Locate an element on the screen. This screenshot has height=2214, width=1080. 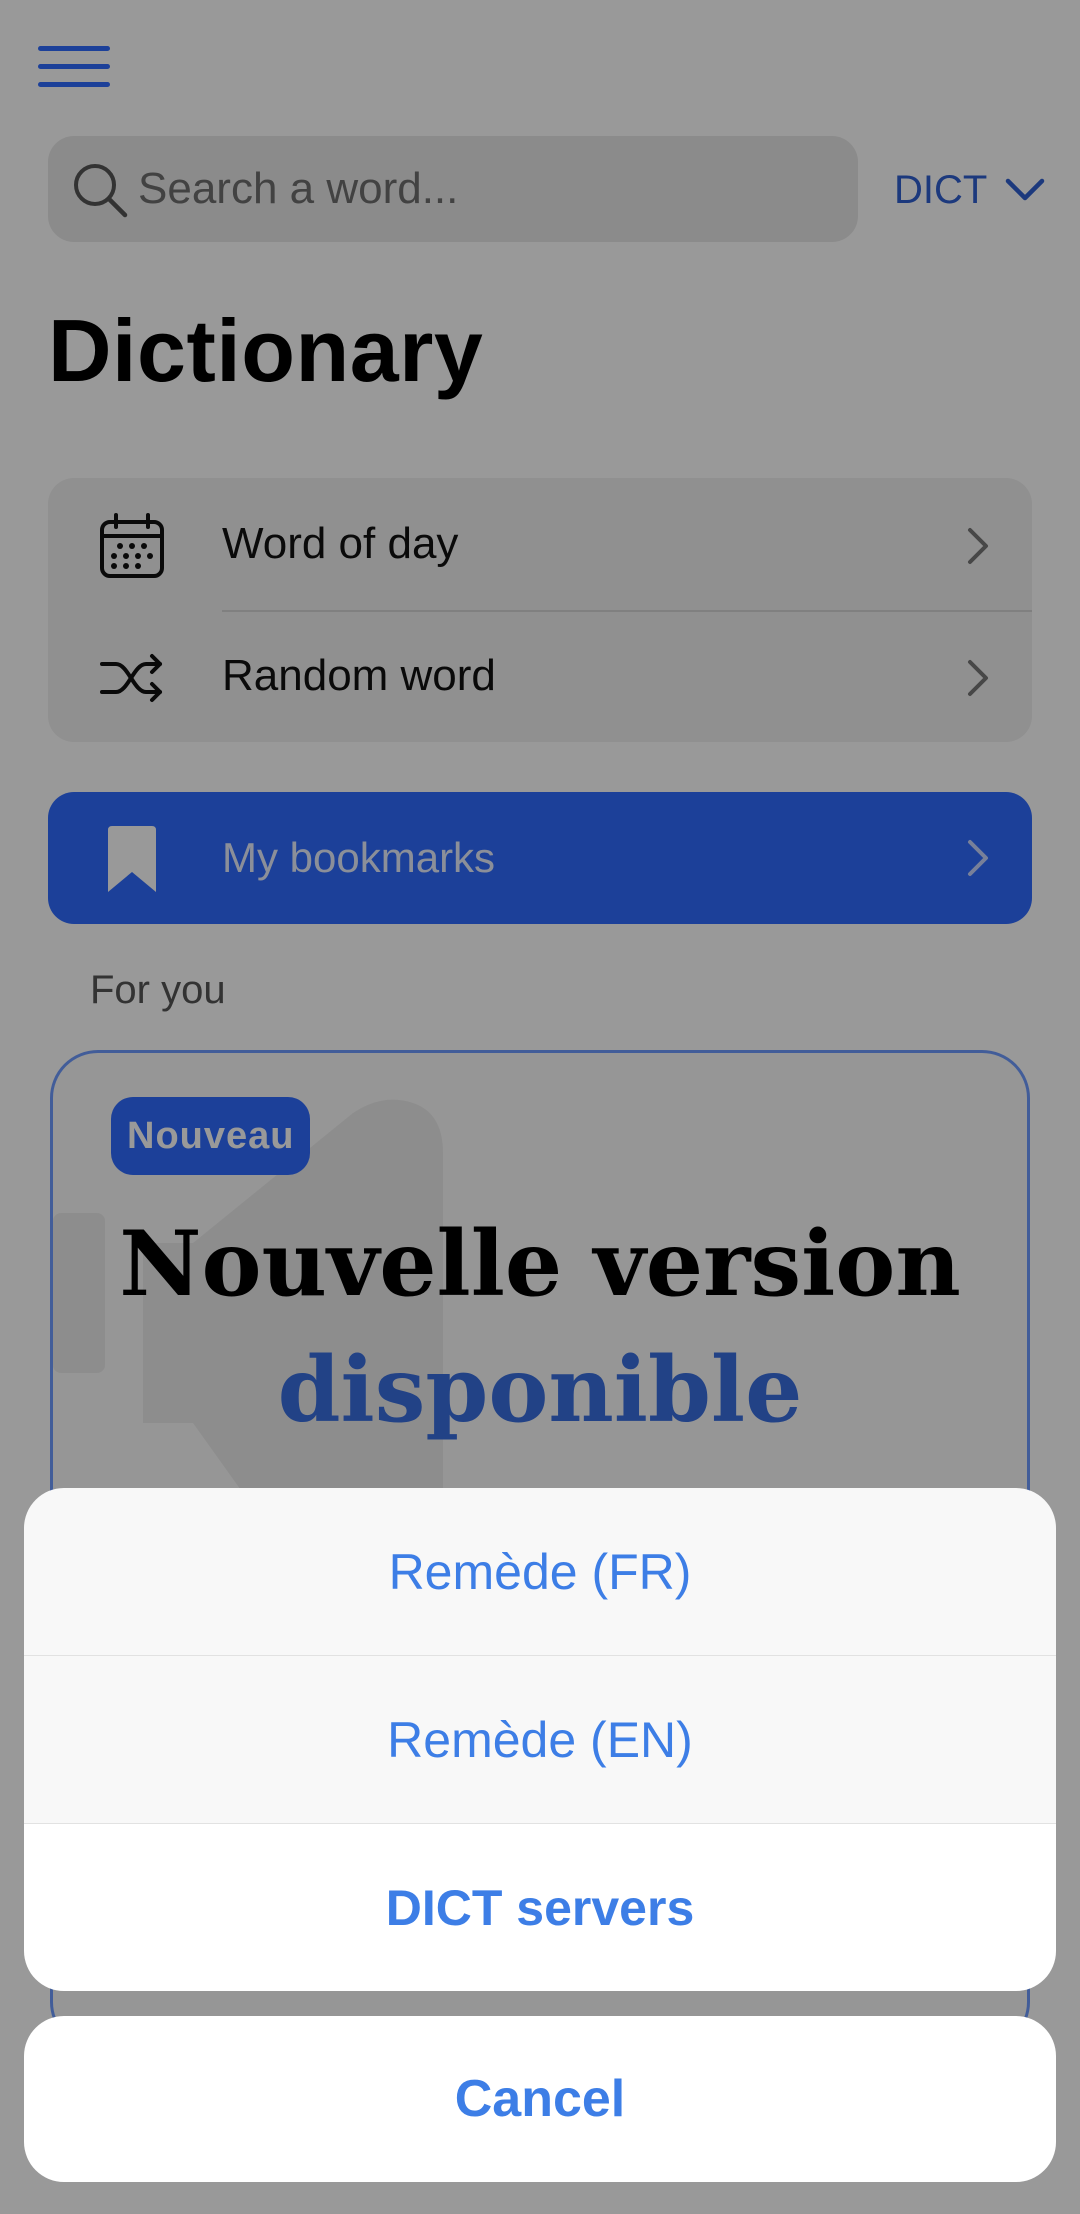
option-remede-en: Remède (EN) is located at coordinates (540, 1740).